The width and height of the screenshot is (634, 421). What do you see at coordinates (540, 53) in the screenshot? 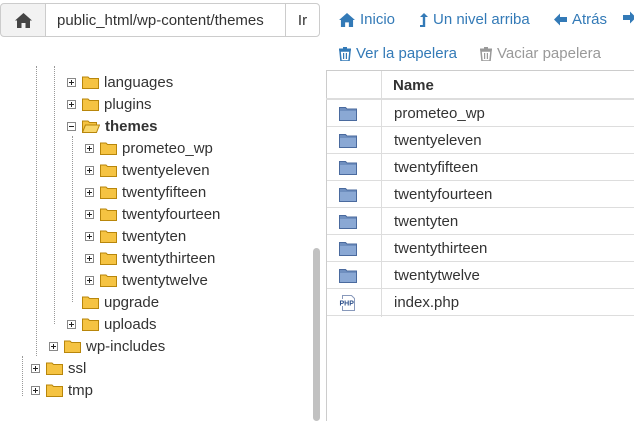
I see `empty-trash-link: Vaciar papelera` at bounding box center [540, 53].